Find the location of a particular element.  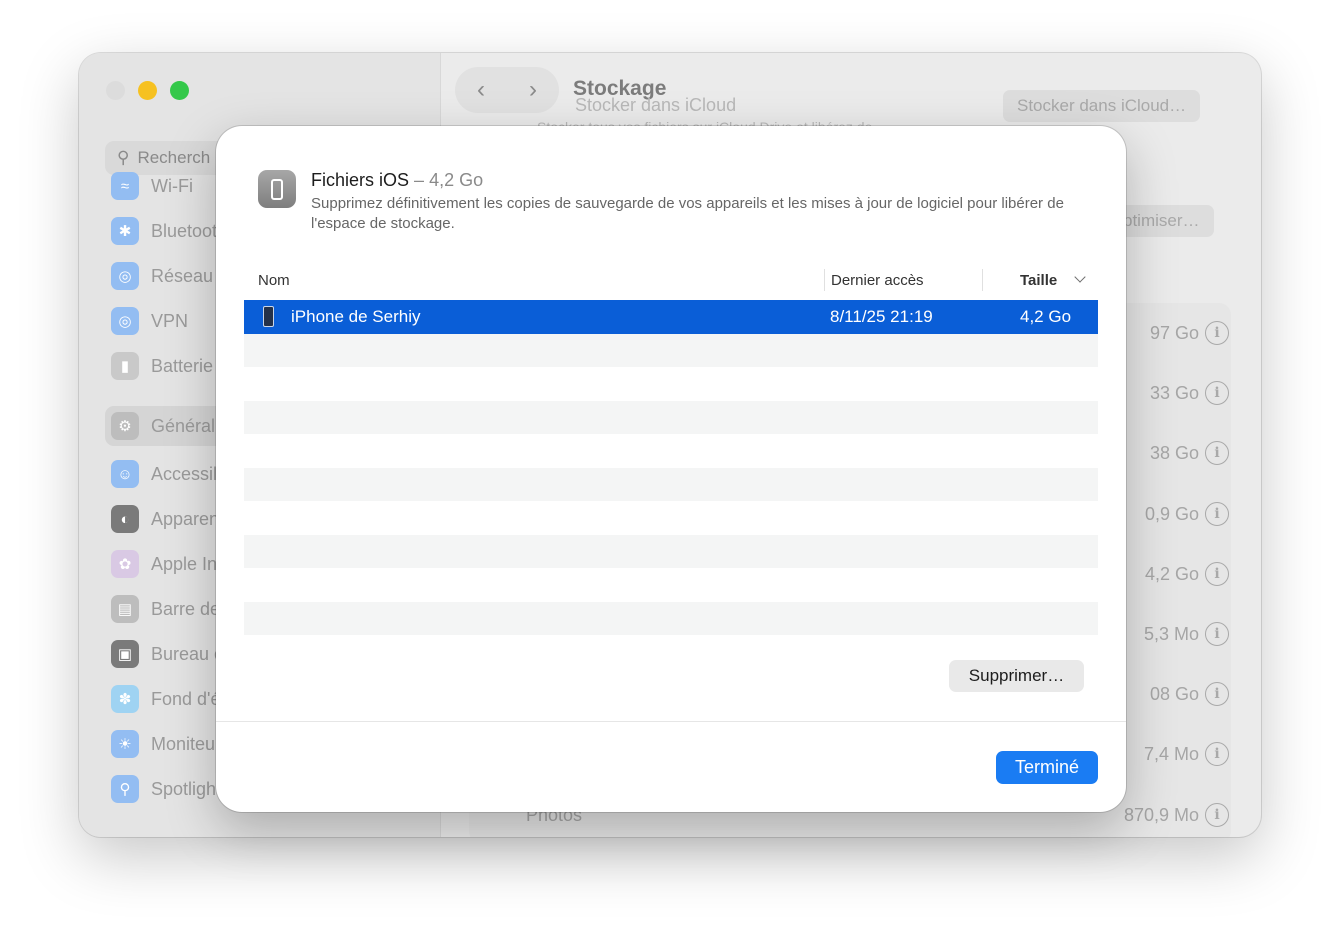

iphone-device-icon is located at coordinates (268, 316).